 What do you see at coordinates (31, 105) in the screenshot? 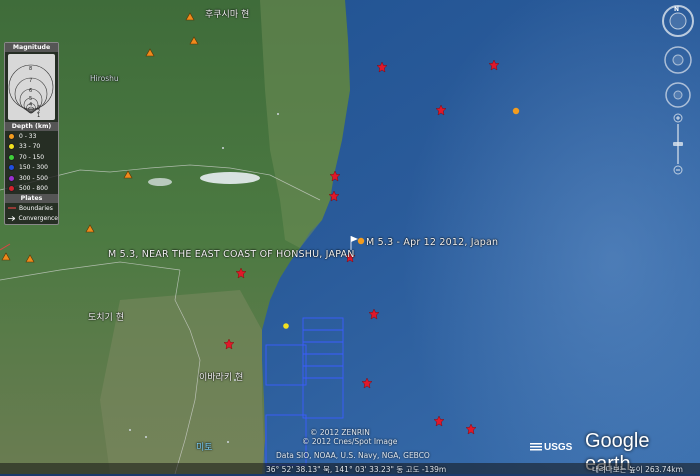
I see `mag-label: 4` at bounding box center [31, 105].